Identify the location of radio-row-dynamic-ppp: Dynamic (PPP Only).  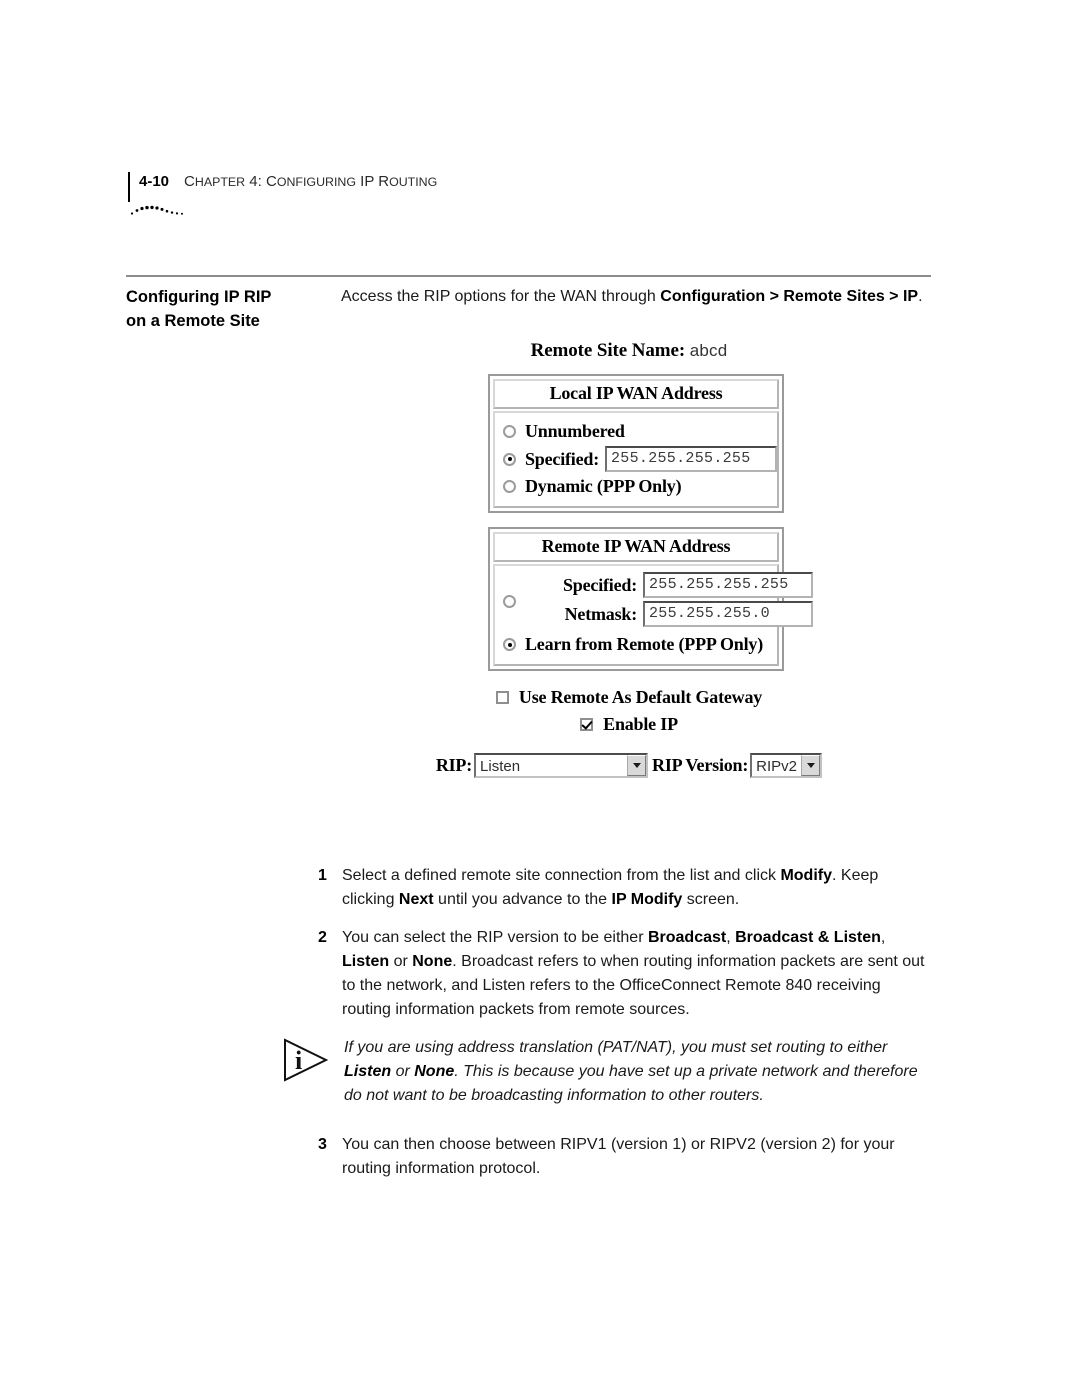
(636, 486).